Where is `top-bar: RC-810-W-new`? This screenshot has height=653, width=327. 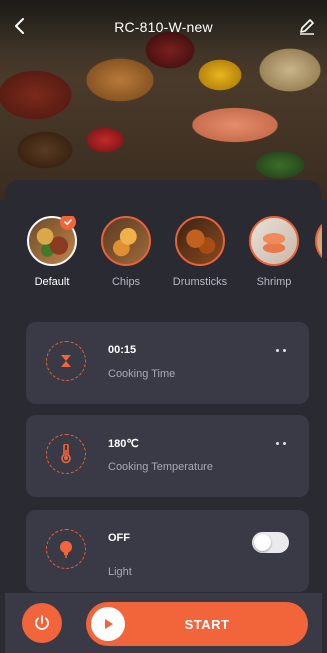
top-bar: RC-810-W-new is located at coordinates (163, 22).